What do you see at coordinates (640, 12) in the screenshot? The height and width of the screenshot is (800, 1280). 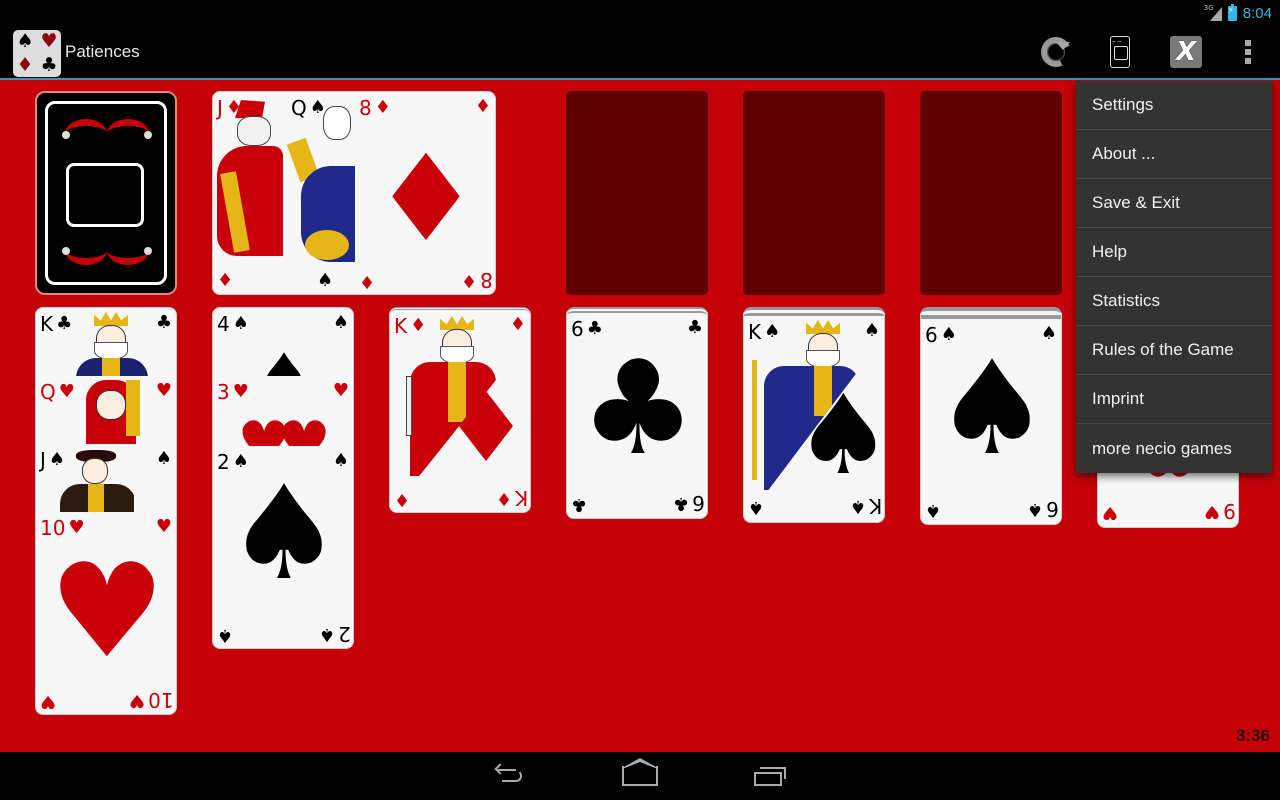 I see `status-bar: 3G 8:04` at bounding box center [640, 12].